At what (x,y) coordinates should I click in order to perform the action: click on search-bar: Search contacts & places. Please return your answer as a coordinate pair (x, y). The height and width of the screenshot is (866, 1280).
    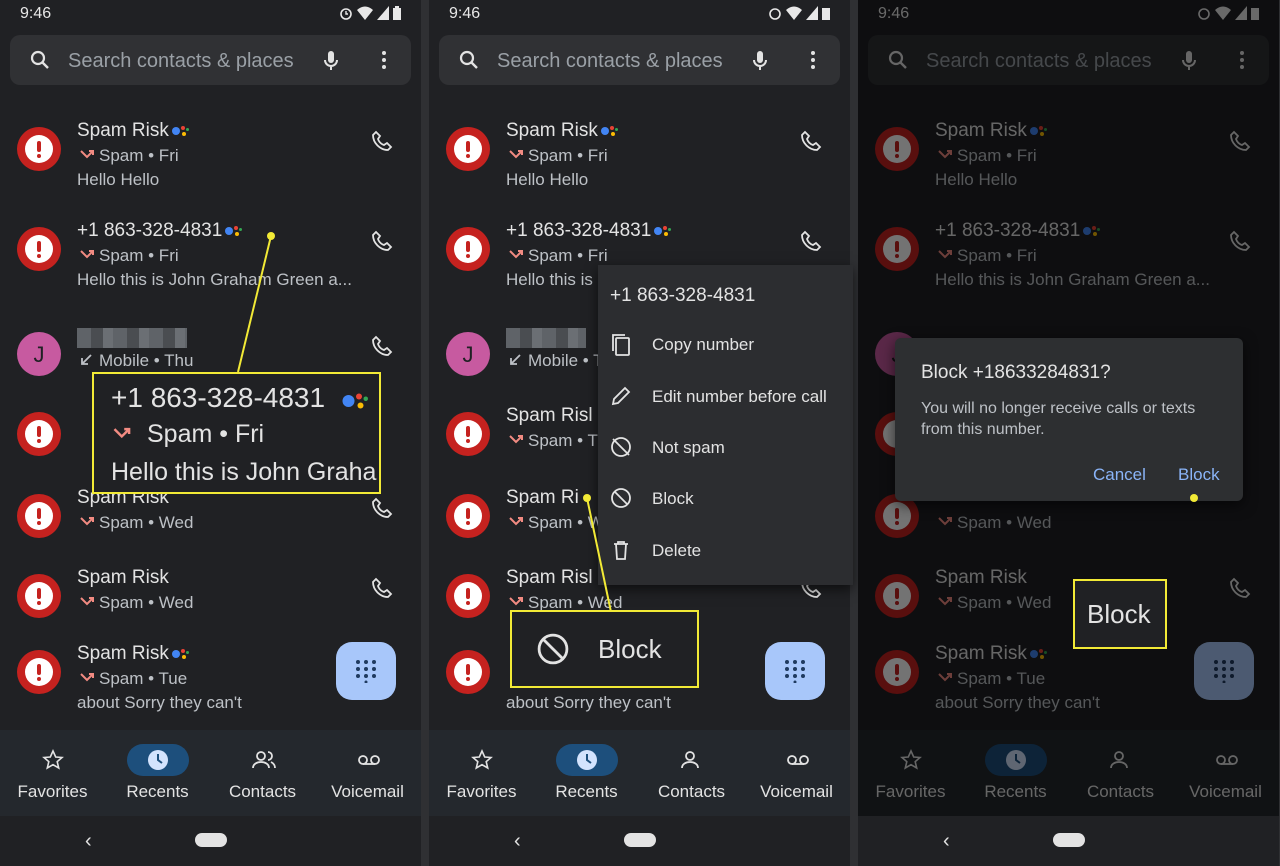
    Looking at the image, I should click on (639, 60).